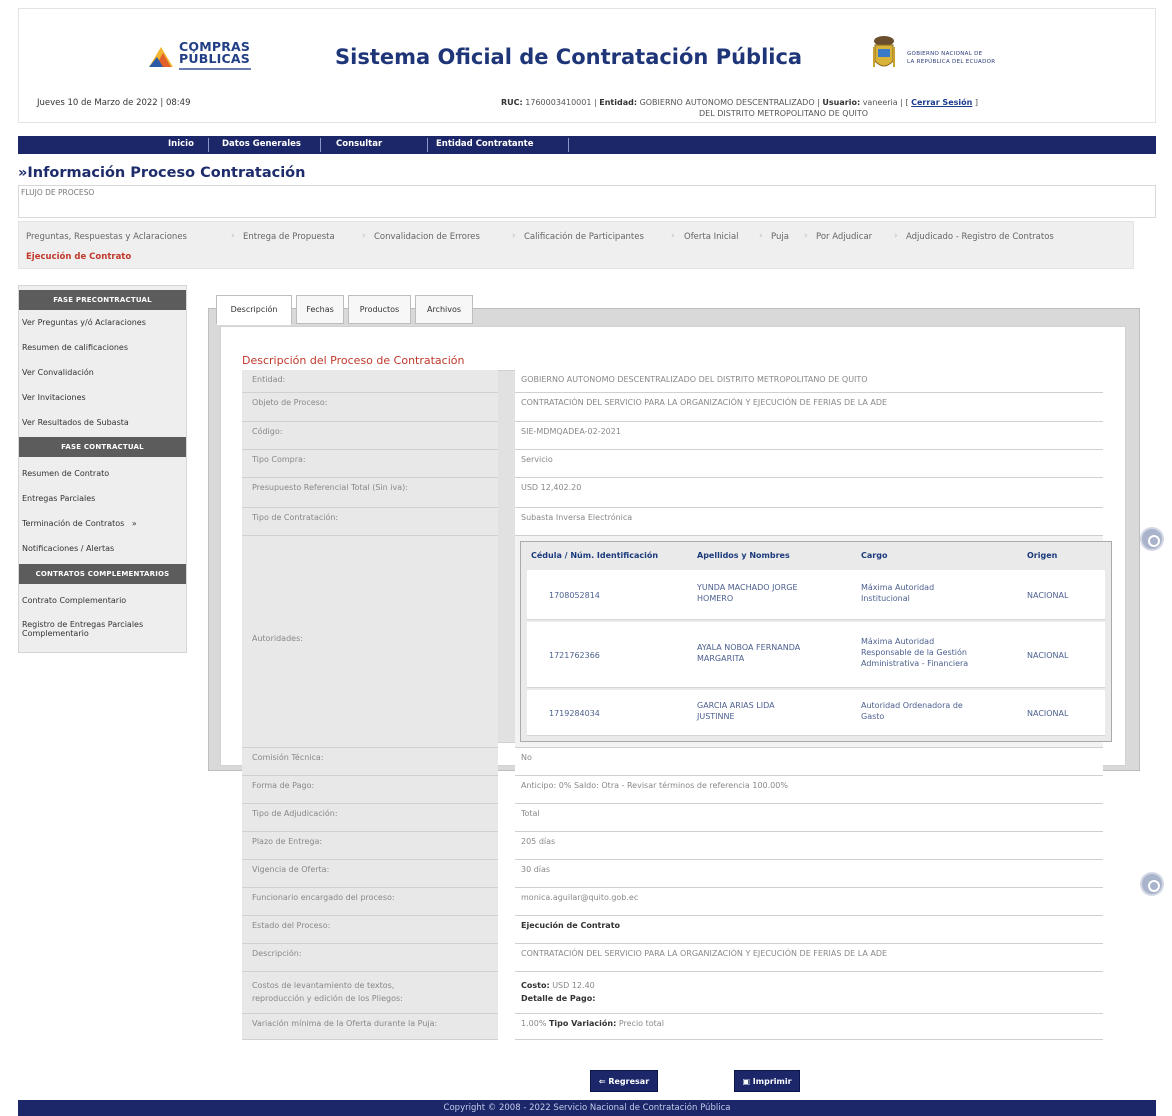 The height and width of the screenshot is (1116, 1172). I want to click on field-label: Entidad:, so click(269, 379).